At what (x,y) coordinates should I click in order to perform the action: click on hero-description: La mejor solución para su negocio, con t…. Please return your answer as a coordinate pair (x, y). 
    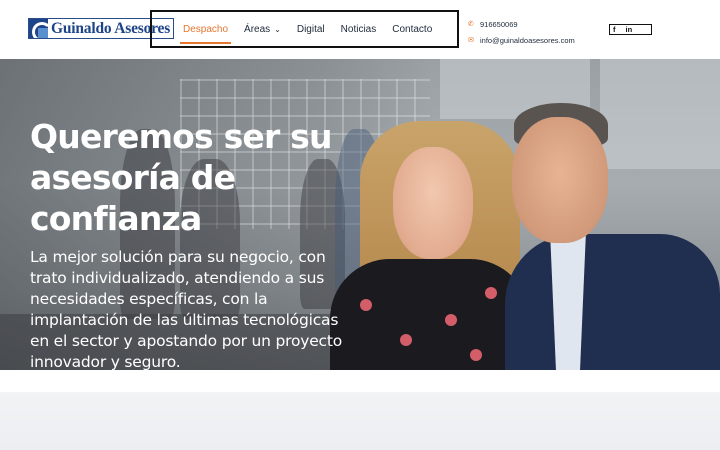
    Looking at the image, I should click on (186, 309).